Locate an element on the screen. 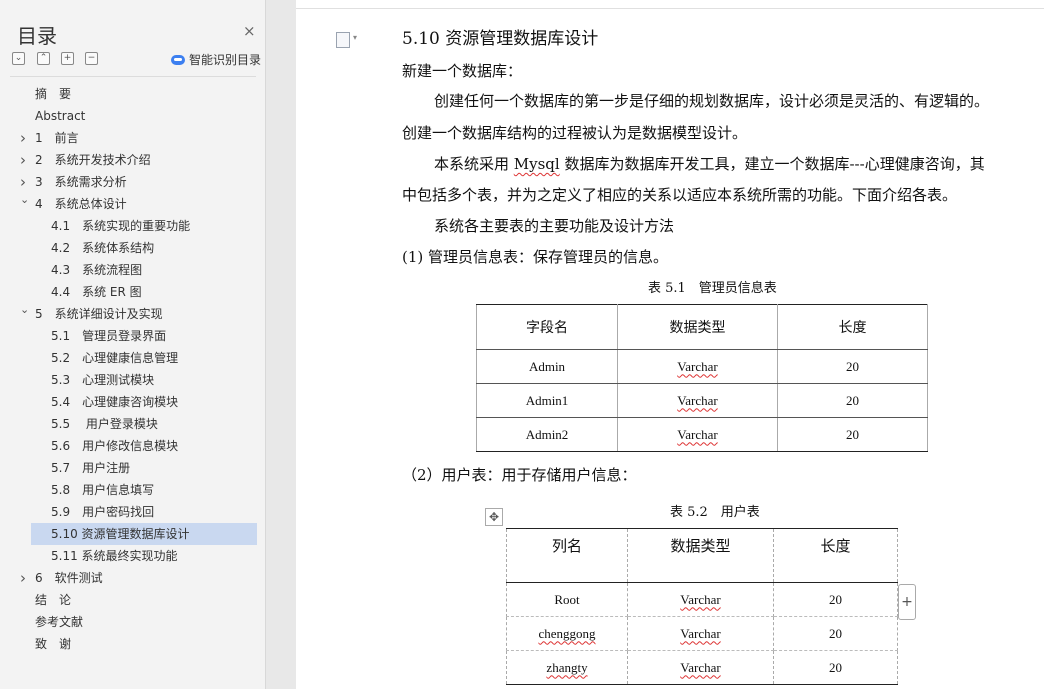 The height and width of the screenshot is (689, 1044). toc-item: 参考文献 is located at coordinates (129, 622).